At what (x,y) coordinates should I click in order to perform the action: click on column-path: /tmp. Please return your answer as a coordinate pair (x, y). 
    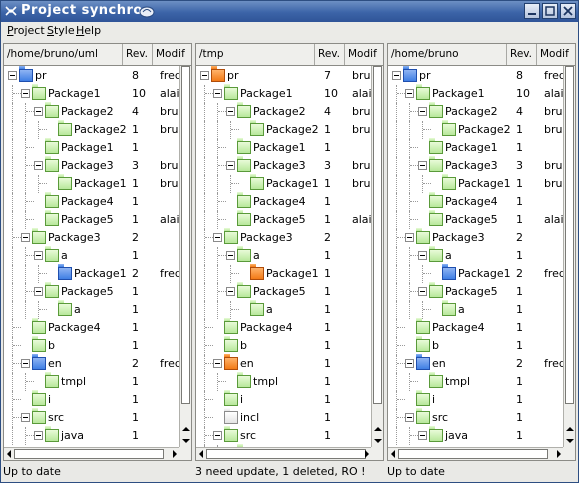
    Looking at the image, I should click on (255, 54).